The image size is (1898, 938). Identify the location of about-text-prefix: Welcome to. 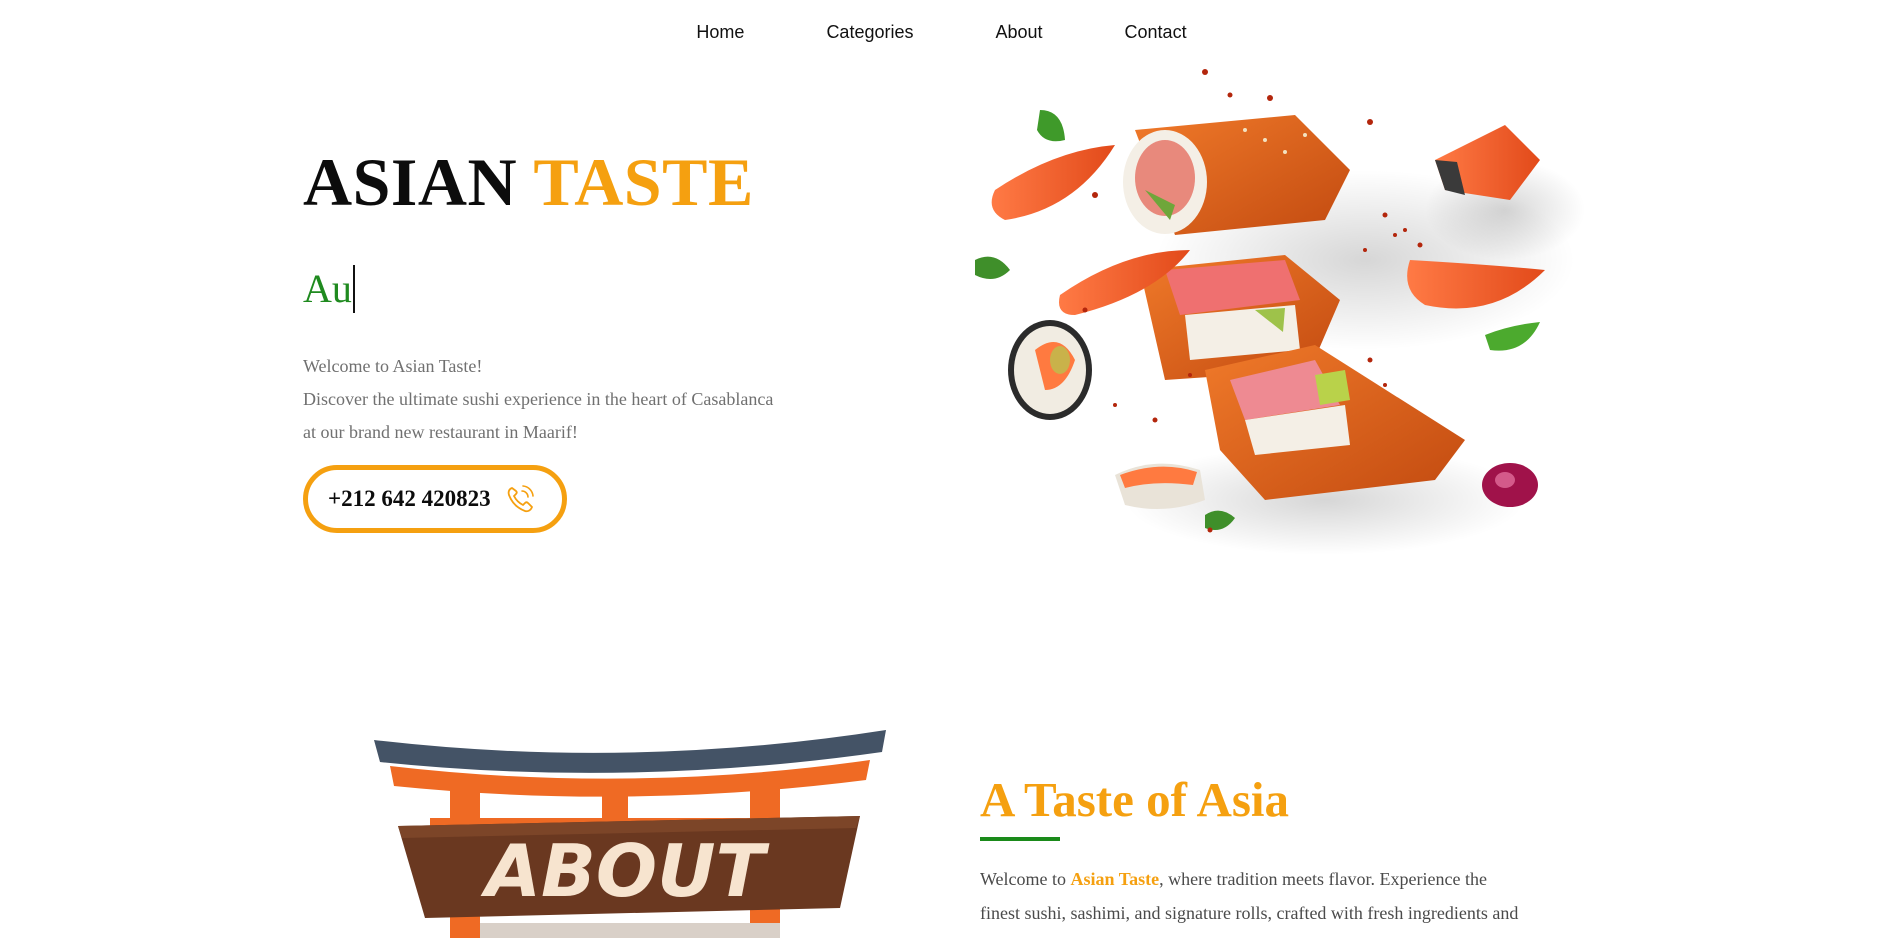
(1025, 879).